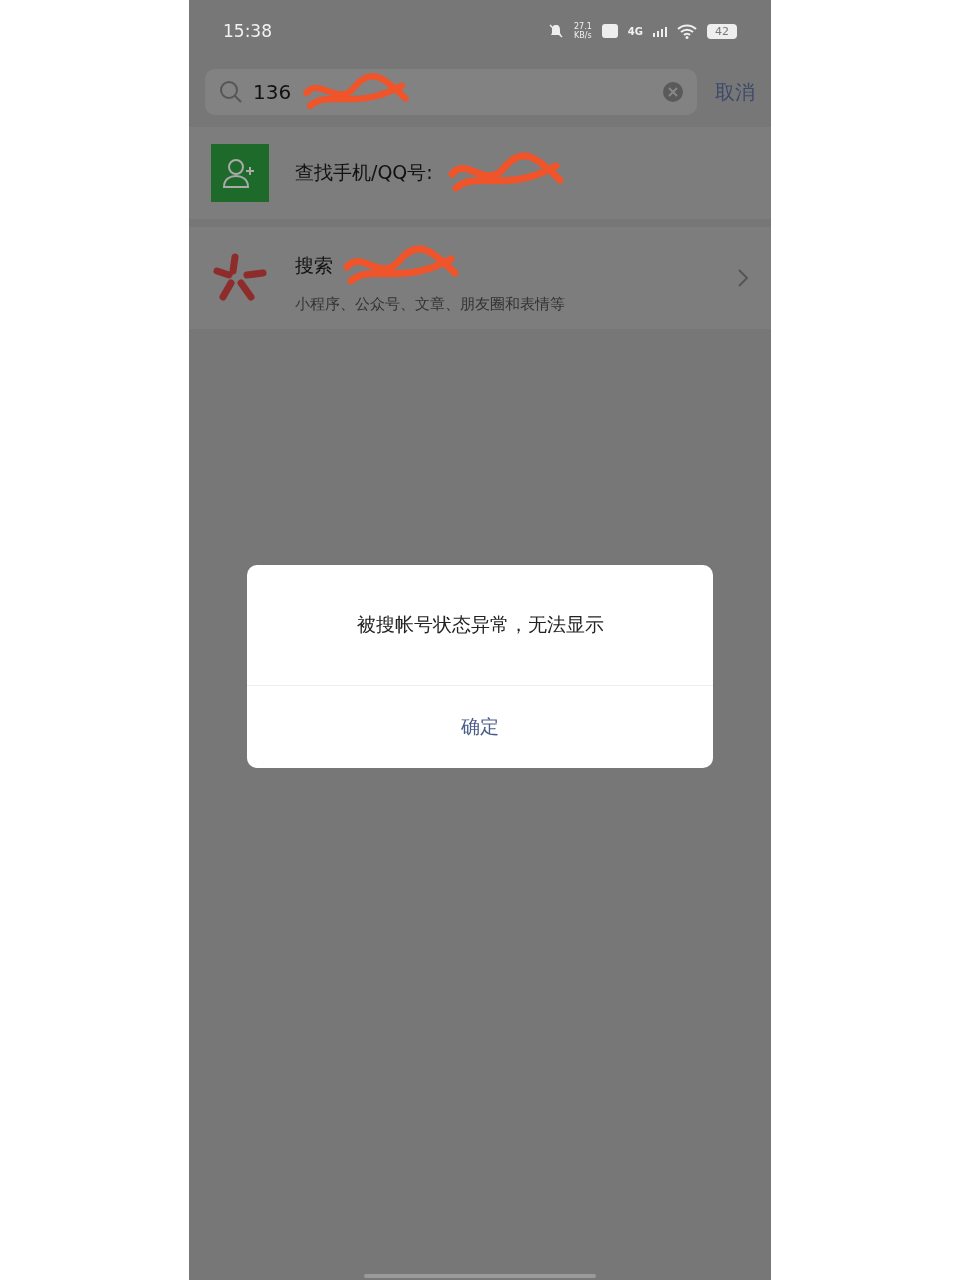 Image resolution: width=960 pixels, height=1280 pixels. What do you see at coordinates (451, 92) in the screenshot?
I see `search-field: 136` at bounding box center [451, 92].